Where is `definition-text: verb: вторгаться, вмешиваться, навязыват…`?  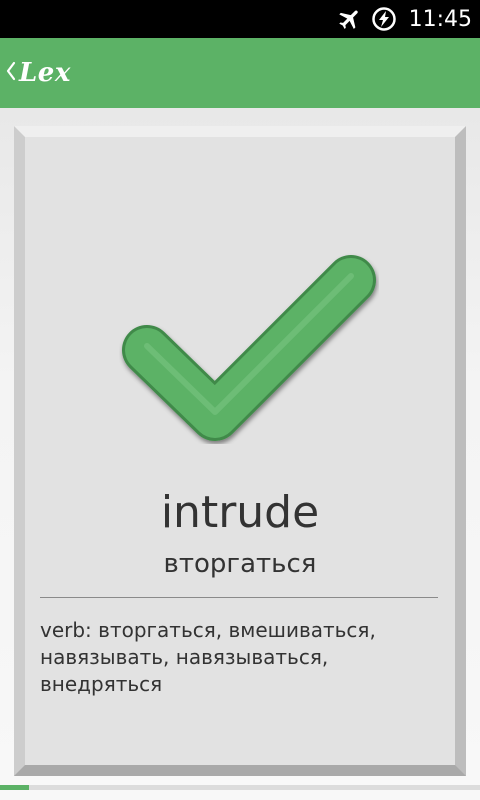
definition-text: verb: вторгаться, вмешиваться, навязыват… is located at coordinates (208, 657).